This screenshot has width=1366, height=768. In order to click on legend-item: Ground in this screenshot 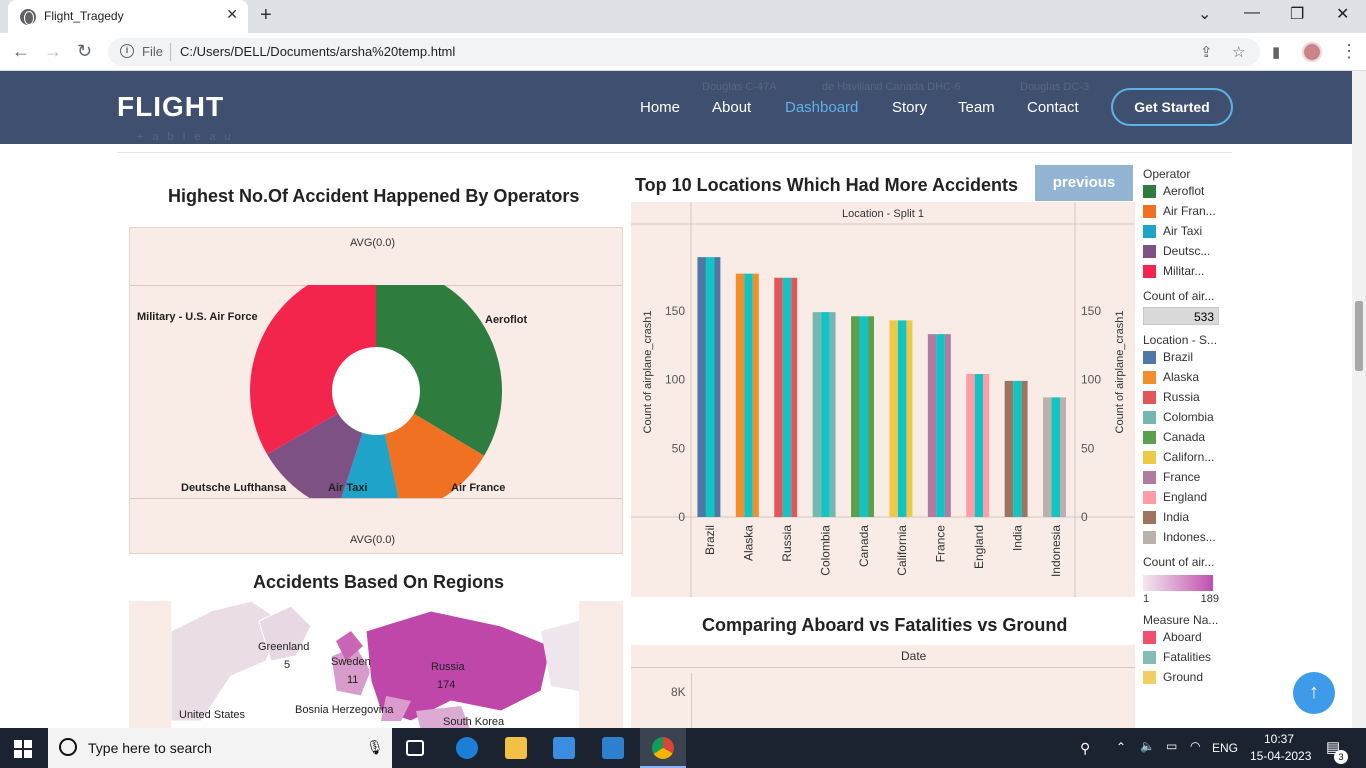, I will do `click(1188, 677)`.